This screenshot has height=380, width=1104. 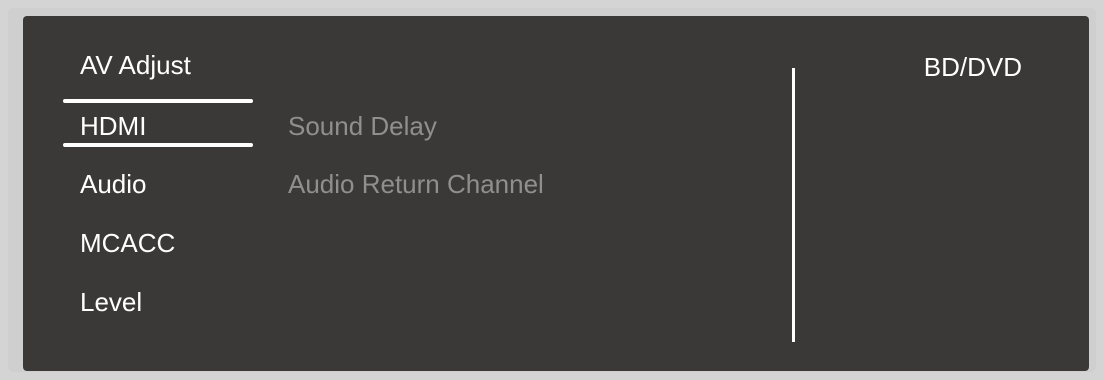 I want to click on input-source-label: BD/DVD, so click(x=972, y=67).